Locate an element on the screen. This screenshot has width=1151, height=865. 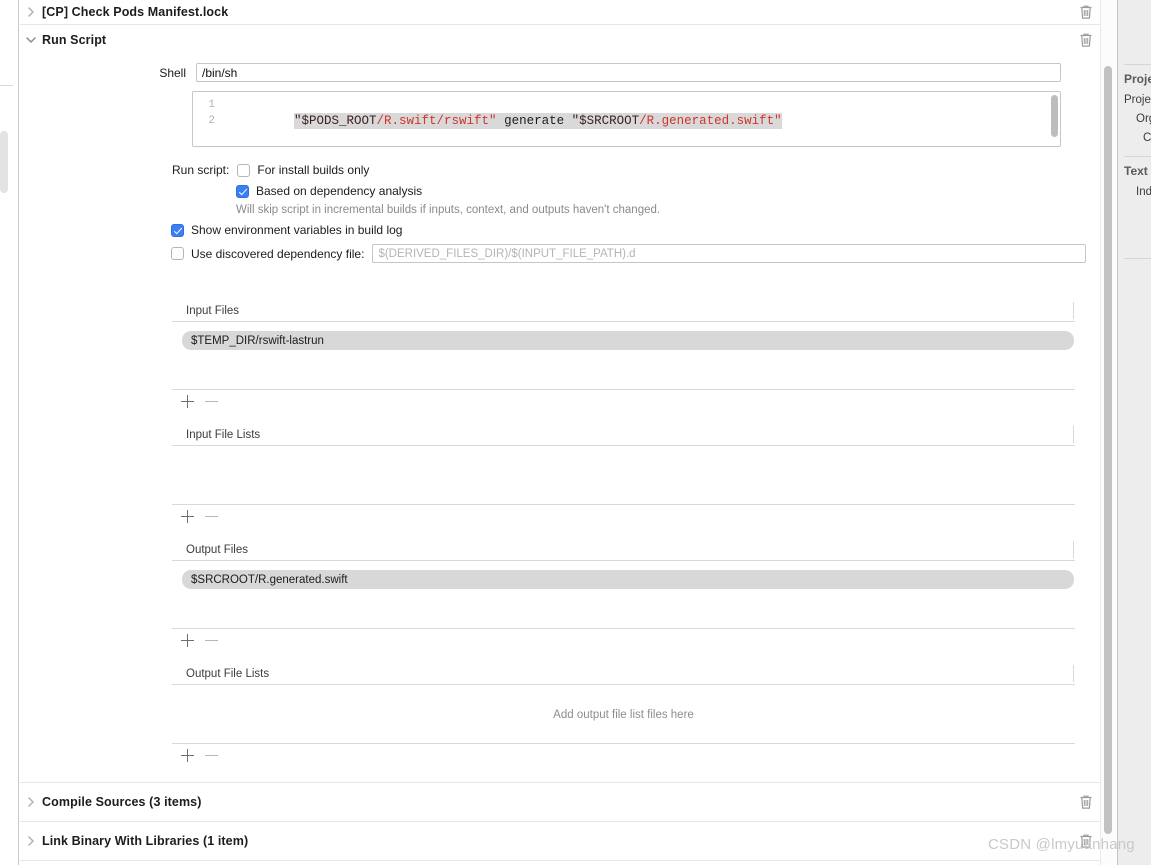
chevron-down-icon is located at coordinates (31, 40).